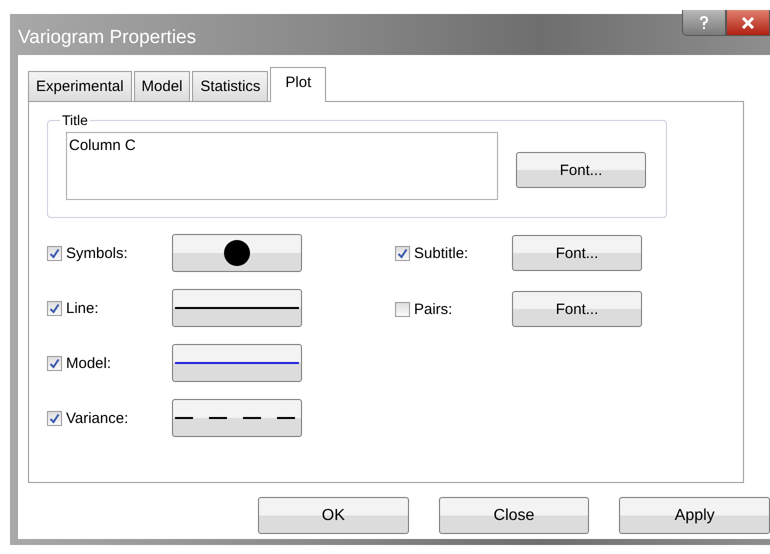  I want to click on dialog-button: Apply, so click(694, 515).